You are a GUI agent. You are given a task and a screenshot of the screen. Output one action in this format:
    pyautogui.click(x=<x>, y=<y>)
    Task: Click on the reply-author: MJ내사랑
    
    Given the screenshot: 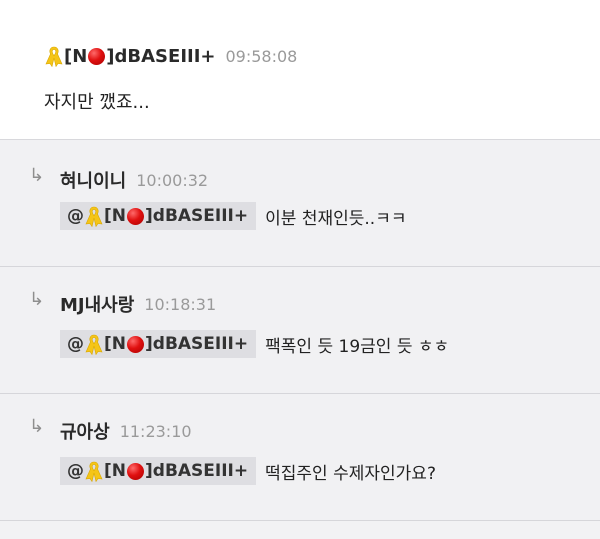 What is the action you would take?
    pyautogui.click(x=97, y=304)
    